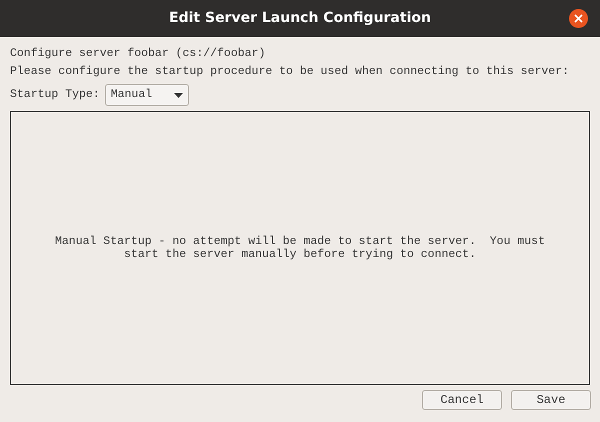 The height and width of the screenshot is (422, 600). Describe the element at coordinates (551, 400) in the screenshot. I see `save-button: Save` at that location.